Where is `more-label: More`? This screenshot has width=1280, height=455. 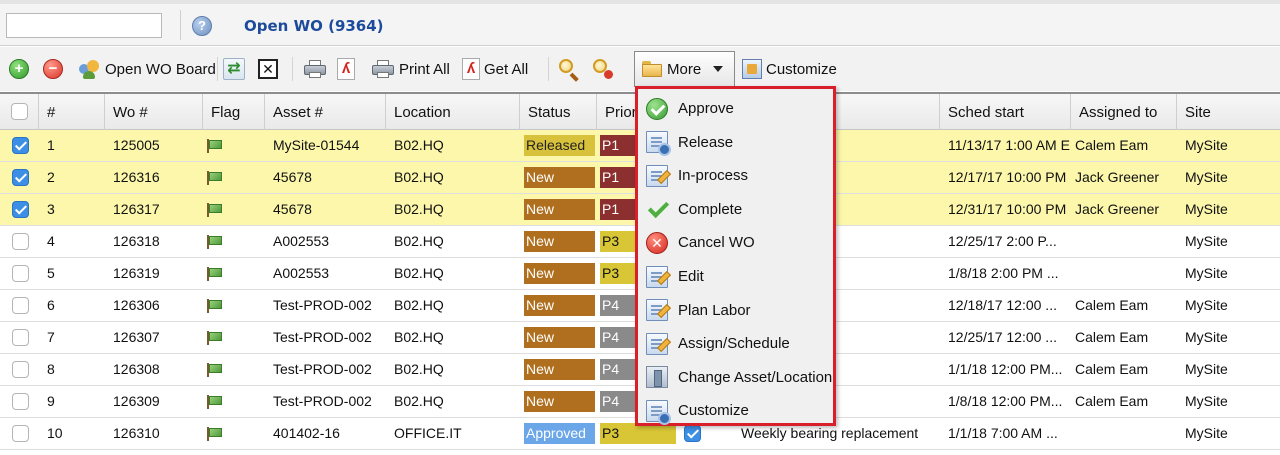
more-label: More is located at coordinates (684, 69).